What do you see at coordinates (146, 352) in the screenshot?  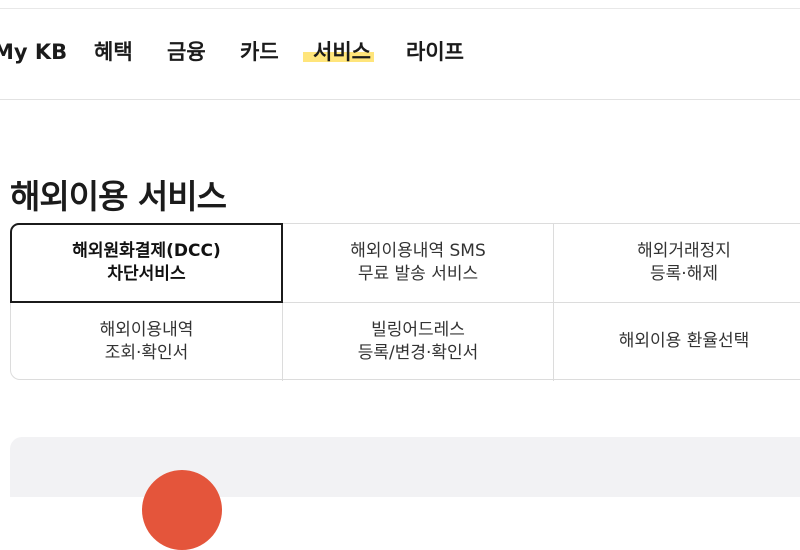 I see `tab-label-line: 조회·확인서` at bounding box center [146, 352].